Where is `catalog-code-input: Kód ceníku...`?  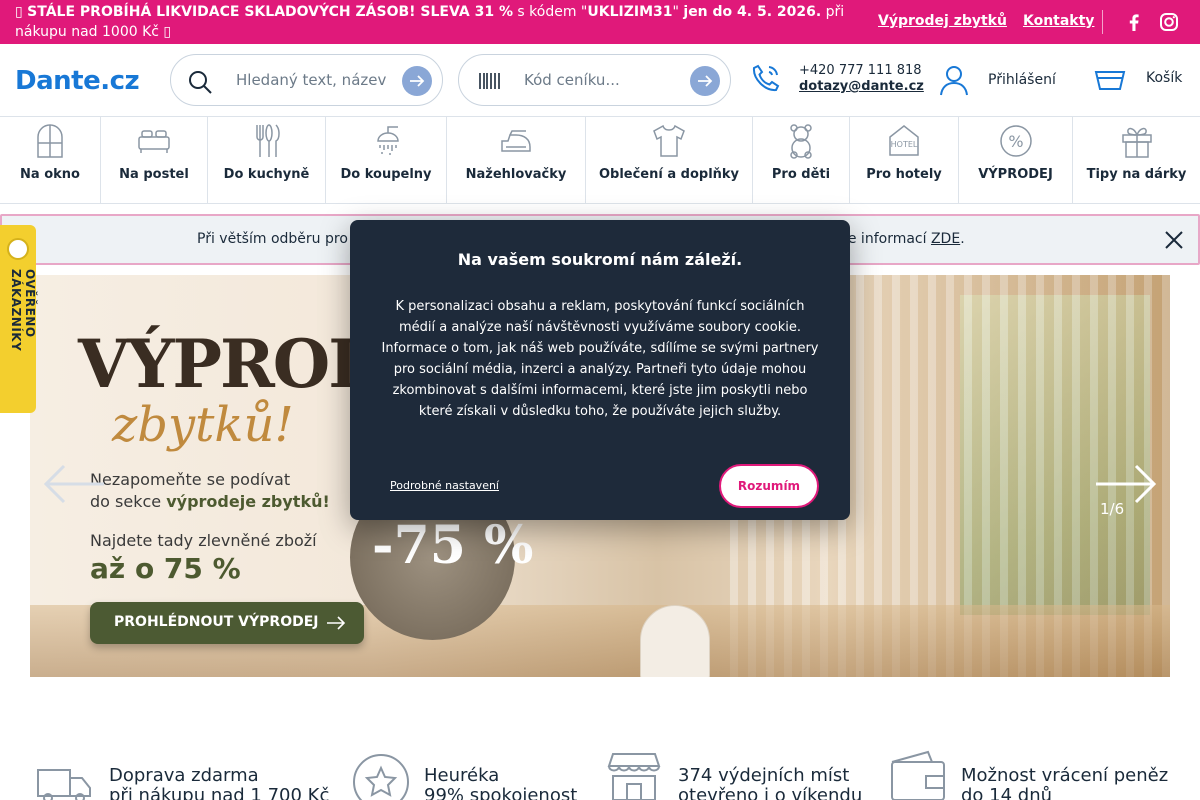
catalog-code-input: Kód ceníku... is located at coordinates (599, 80).